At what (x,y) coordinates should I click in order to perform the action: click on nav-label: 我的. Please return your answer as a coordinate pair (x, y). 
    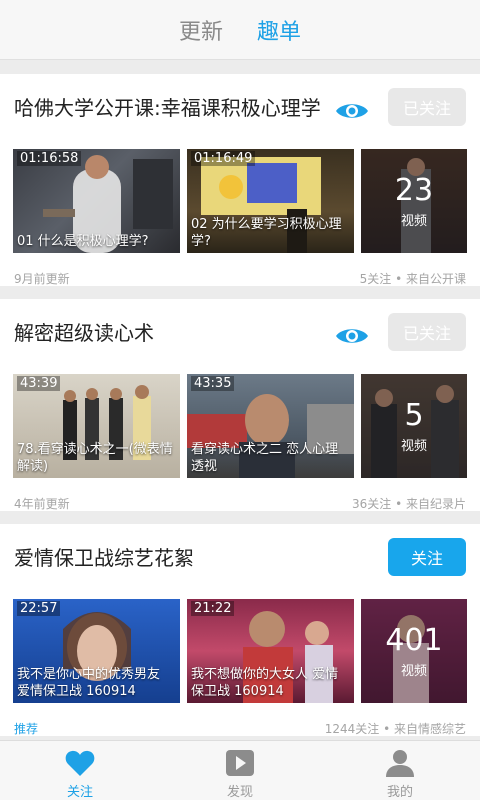
    Looking at the image, I should click on (399, 792).